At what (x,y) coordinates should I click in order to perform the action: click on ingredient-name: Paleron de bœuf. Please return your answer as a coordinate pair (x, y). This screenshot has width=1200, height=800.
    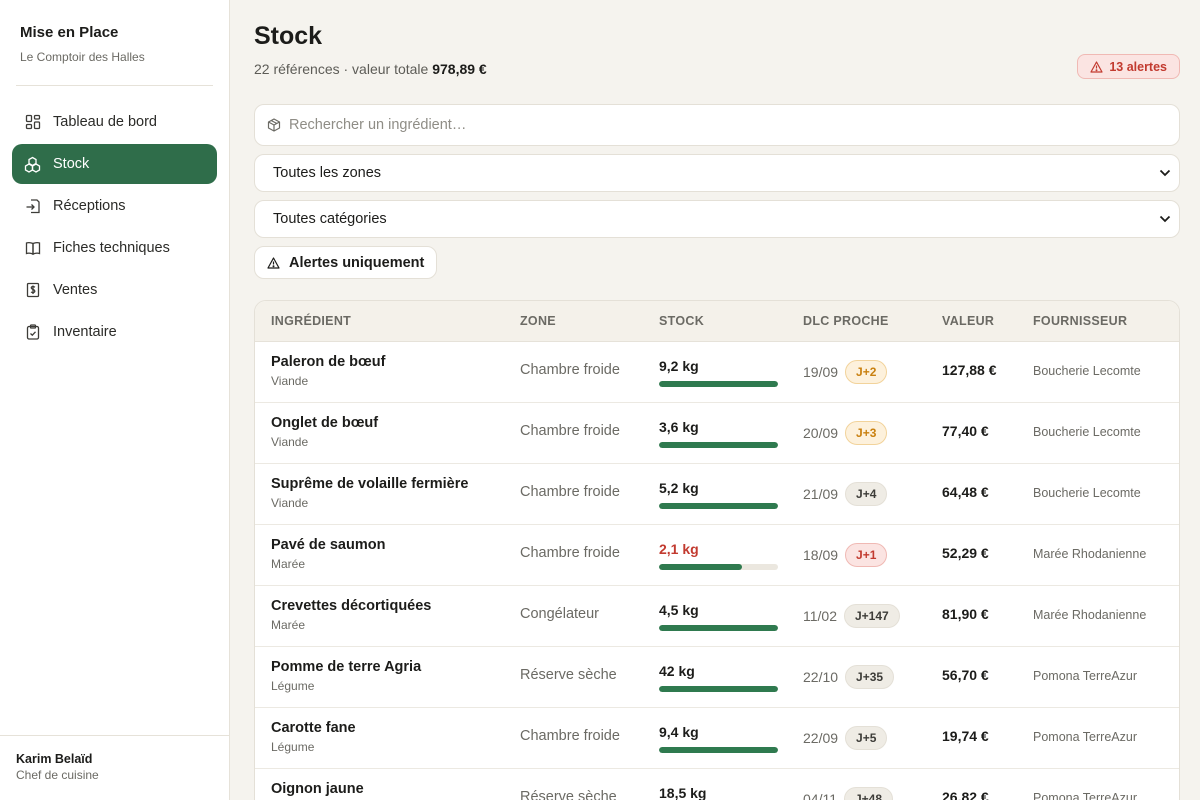
    Looking at the image, I should click on (328, 362).